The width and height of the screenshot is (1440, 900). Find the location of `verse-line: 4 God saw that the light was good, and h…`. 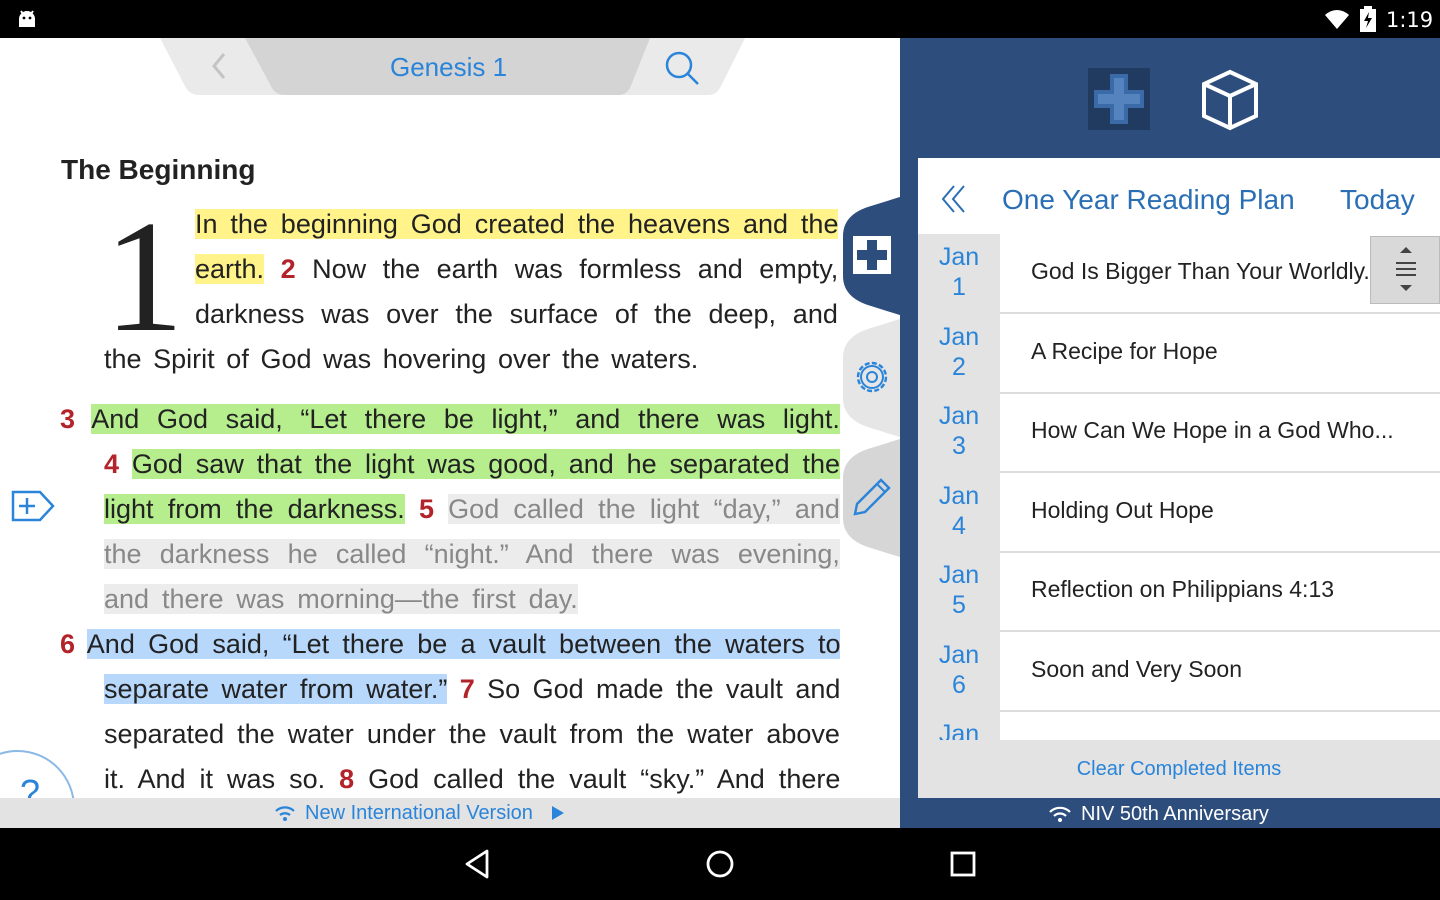

verse-line: 4 God saw that the light was good, and h… is located at coordinates (472, 464).